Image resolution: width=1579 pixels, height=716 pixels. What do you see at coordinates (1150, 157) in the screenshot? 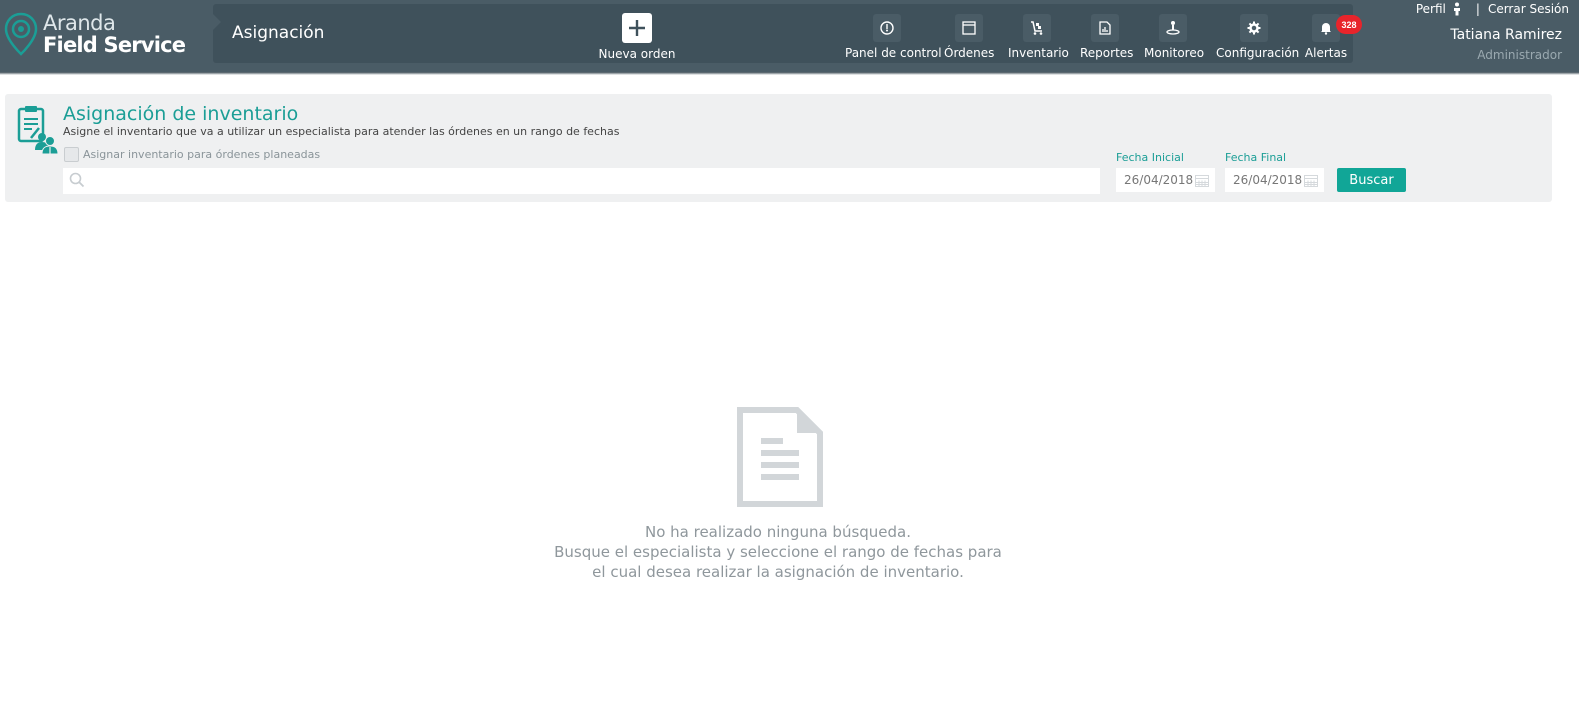
I see `start-date-label: Fecha Inicial` at bounding box center [1150, 157].